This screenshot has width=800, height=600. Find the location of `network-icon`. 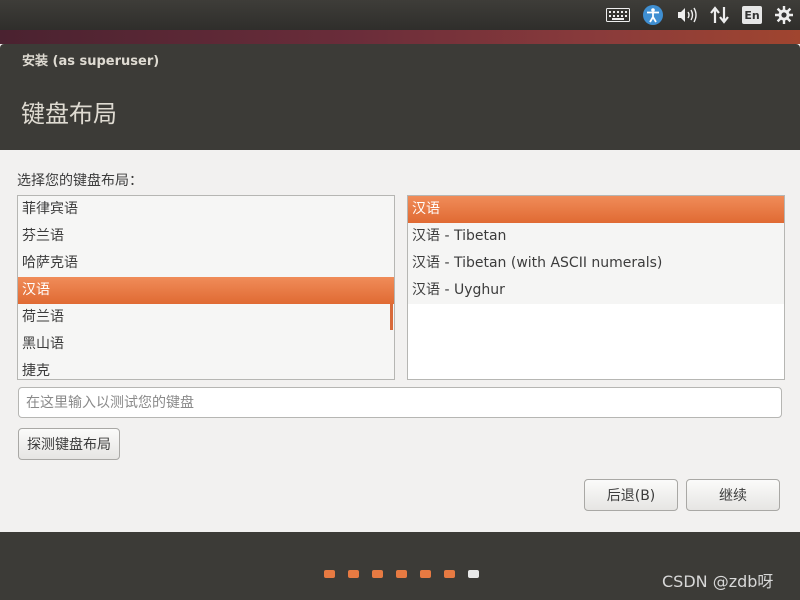

network-icon is located at coordinates (720, 15).